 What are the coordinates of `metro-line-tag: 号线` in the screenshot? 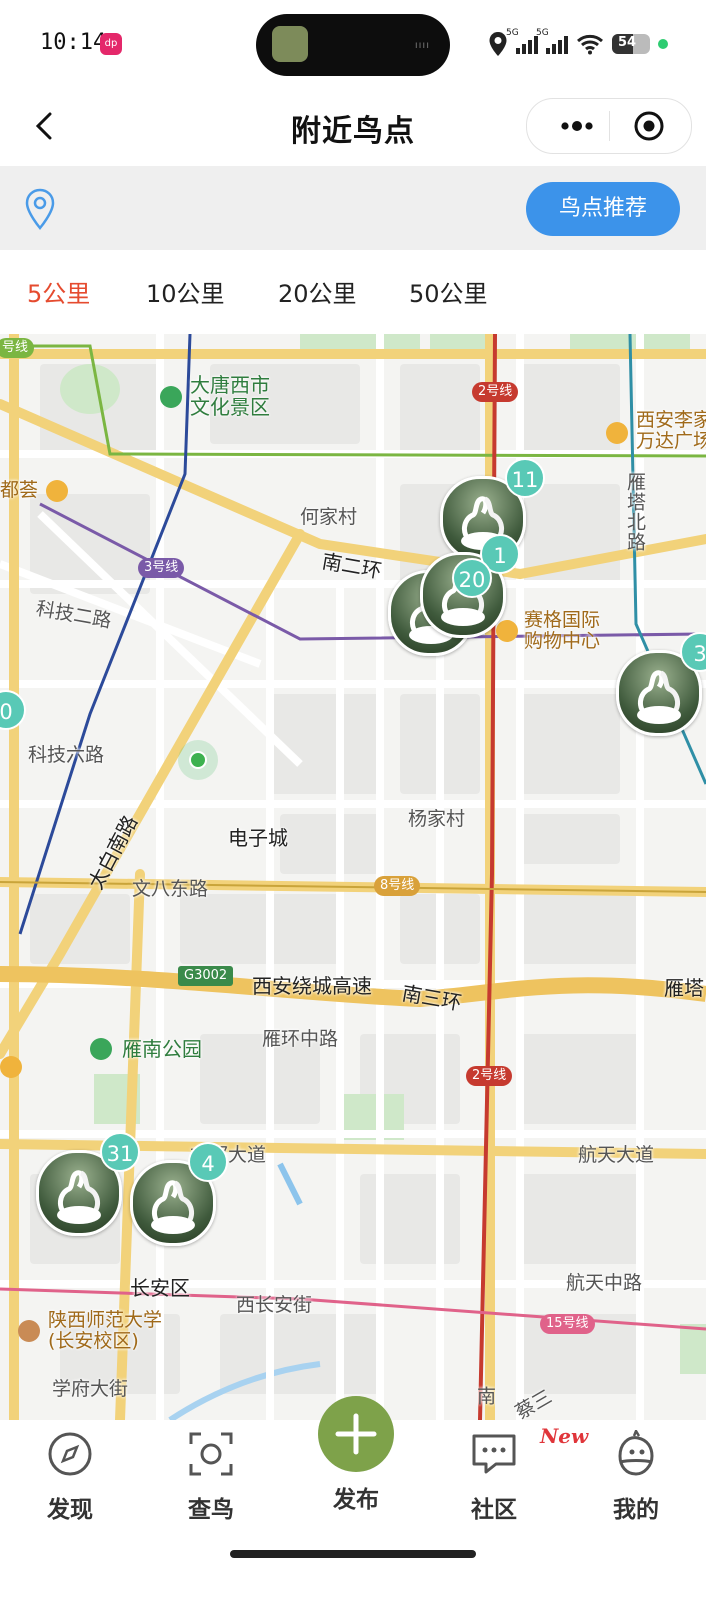 It's located at (17, 348).